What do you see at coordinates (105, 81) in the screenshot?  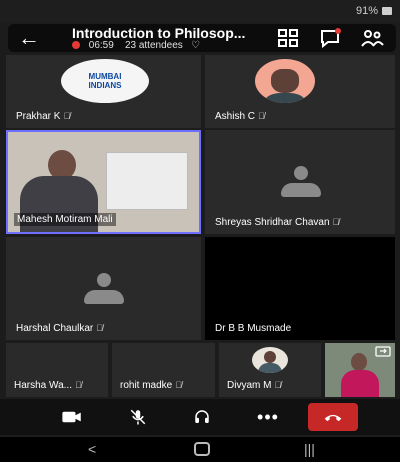 I see `mumbai-indians-logo: MUMBAI INDIANS` at bounding box center [105, 81].